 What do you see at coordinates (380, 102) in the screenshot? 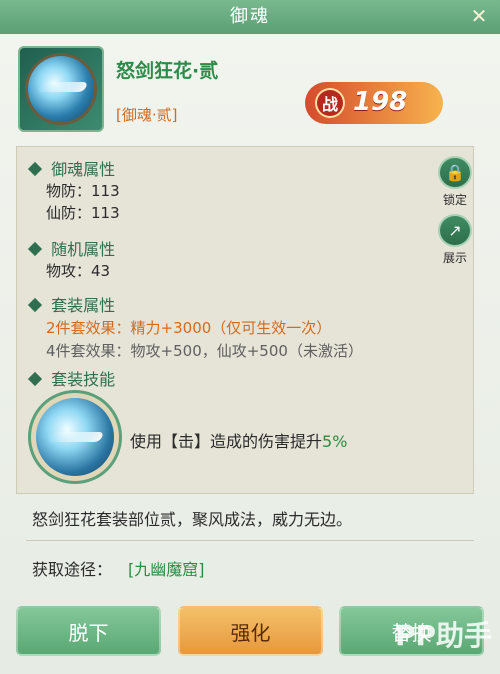
I see `power-value: 198` at bounding box center [380, 102].